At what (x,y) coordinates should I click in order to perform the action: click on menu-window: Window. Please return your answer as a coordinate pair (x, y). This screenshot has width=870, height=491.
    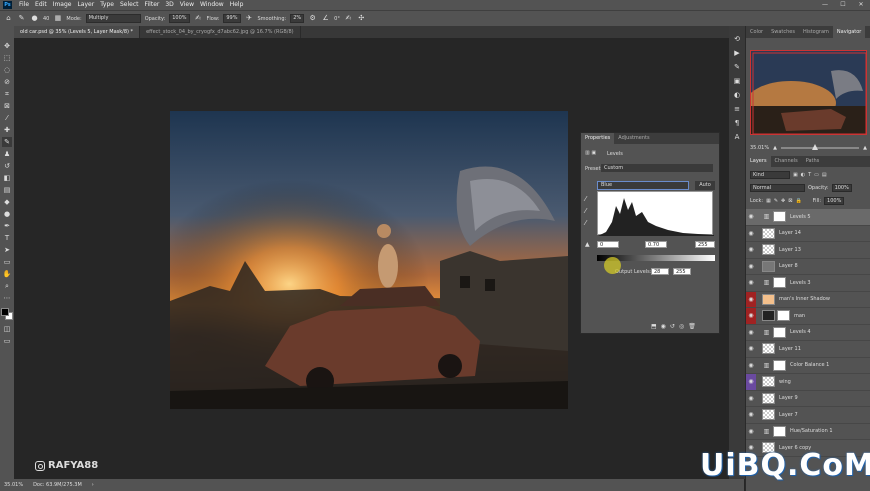
    Looking at the image, I should click on (212, 5).